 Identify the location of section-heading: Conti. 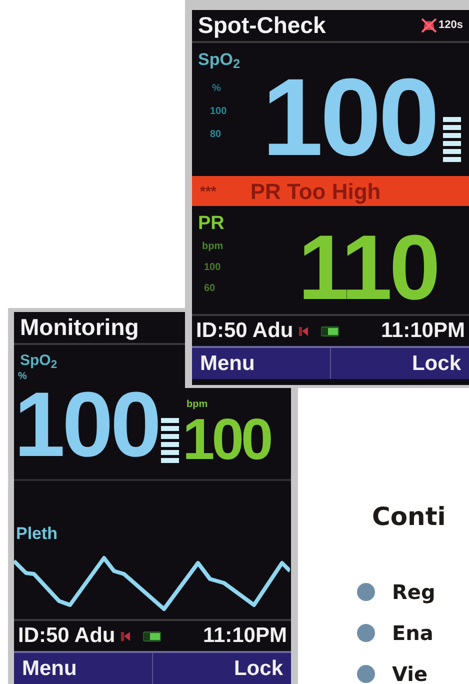
(409, 517).